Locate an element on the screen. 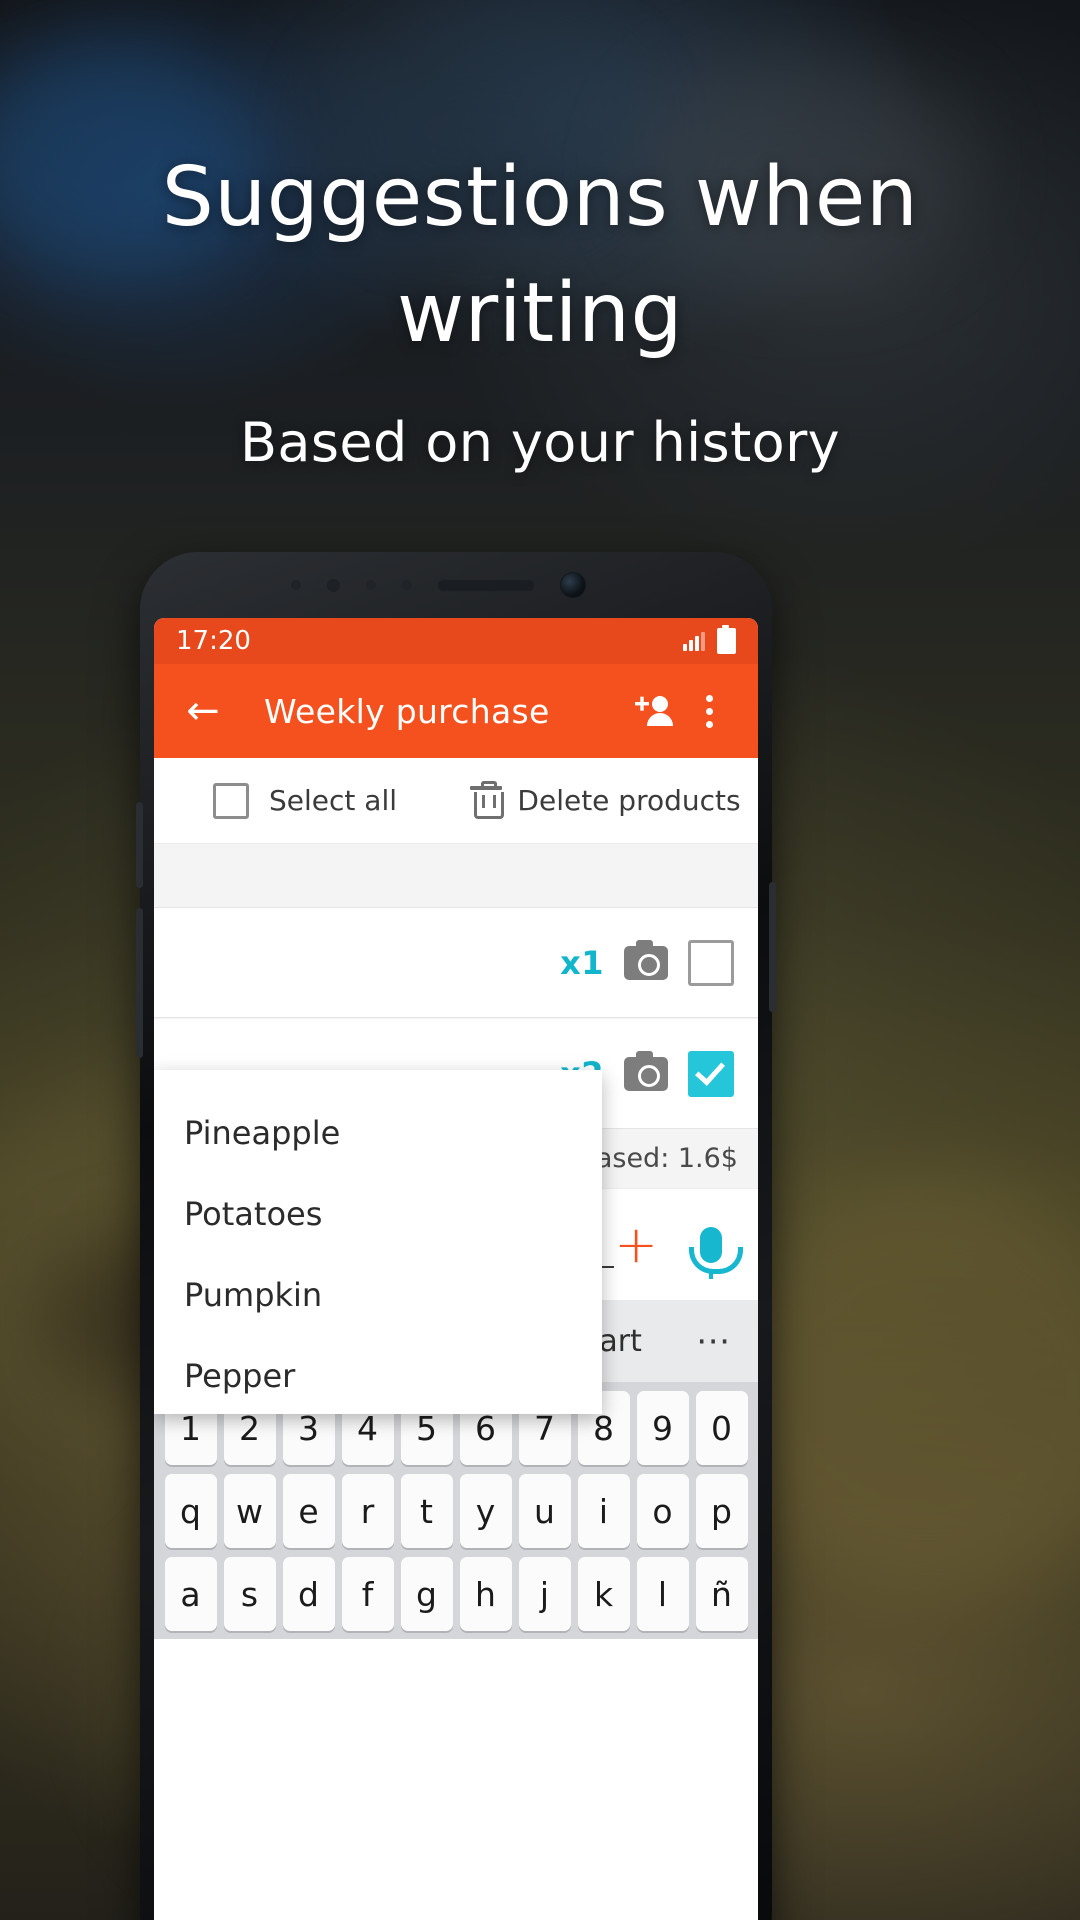 The height and width of the screenshot is (1920, 1080). page-title: Weekly purchase is located at coordinates (407, 711).